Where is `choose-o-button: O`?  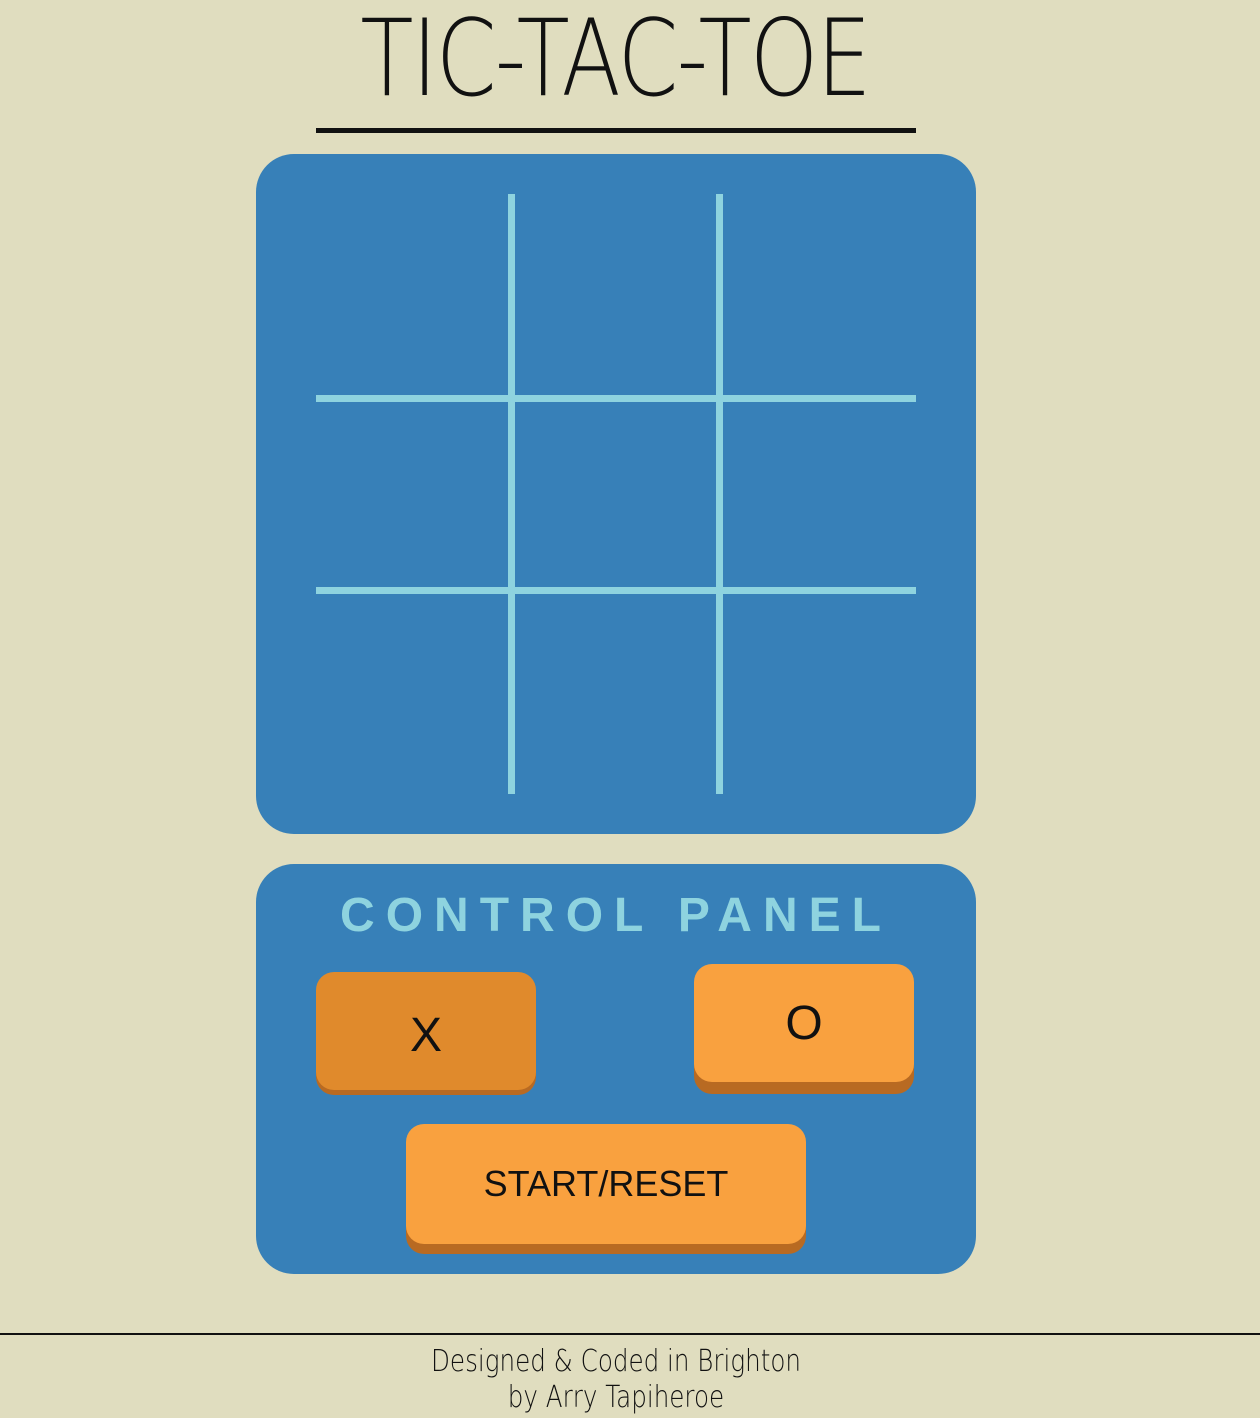 choose-o-button: O is located at coordinates (804, 1023).